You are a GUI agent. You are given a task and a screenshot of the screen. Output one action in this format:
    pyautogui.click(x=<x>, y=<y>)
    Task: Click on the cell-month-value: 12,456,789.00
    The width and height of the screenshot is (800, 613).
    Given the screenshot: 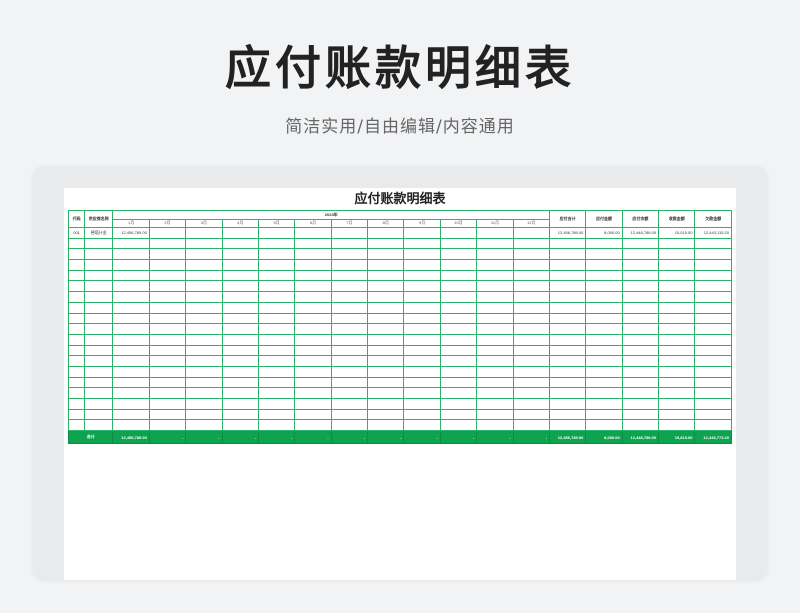 What is the action you would take?
    pyautogui.click(x=131, y=233)
    